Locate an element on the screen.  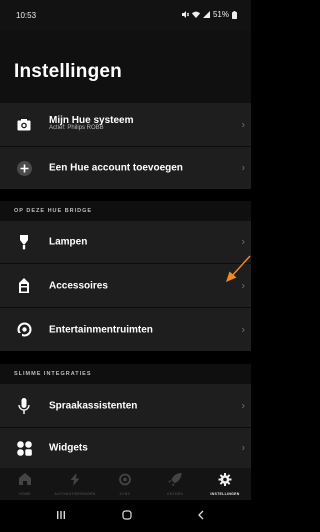
annotation-arrow-icon is located at coordinates (238, 268).